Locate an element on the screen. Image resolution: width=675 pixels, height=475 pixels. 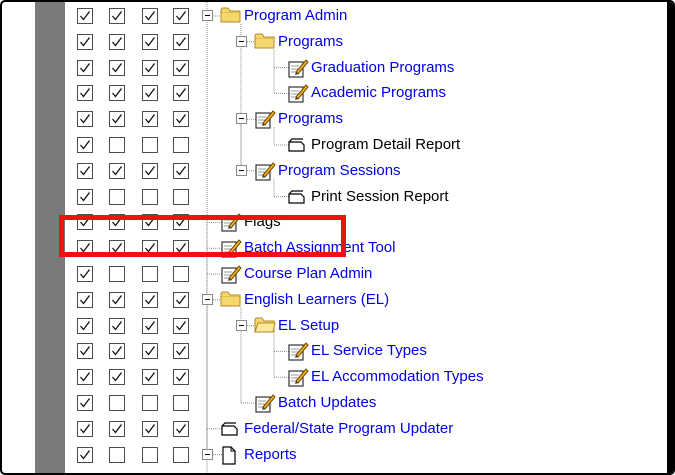
tree-row: English Learners (EL) is located at coordinates (366, 300).